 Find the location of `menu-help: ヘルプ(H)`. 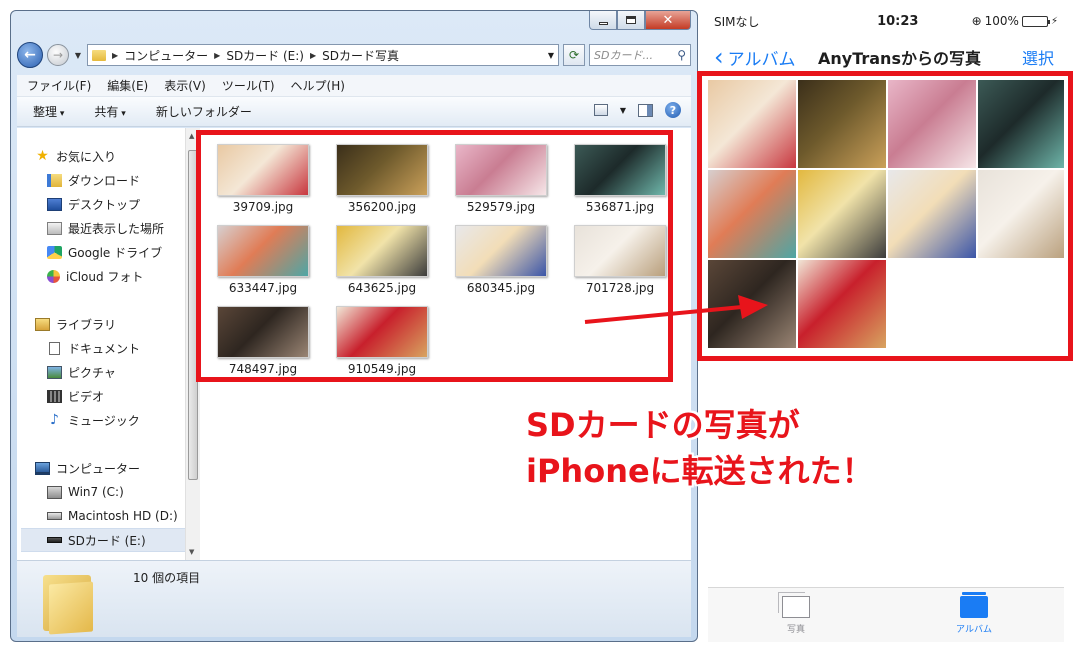

menu-help: ヘルプ(H) is located at coordinates (318, 85).